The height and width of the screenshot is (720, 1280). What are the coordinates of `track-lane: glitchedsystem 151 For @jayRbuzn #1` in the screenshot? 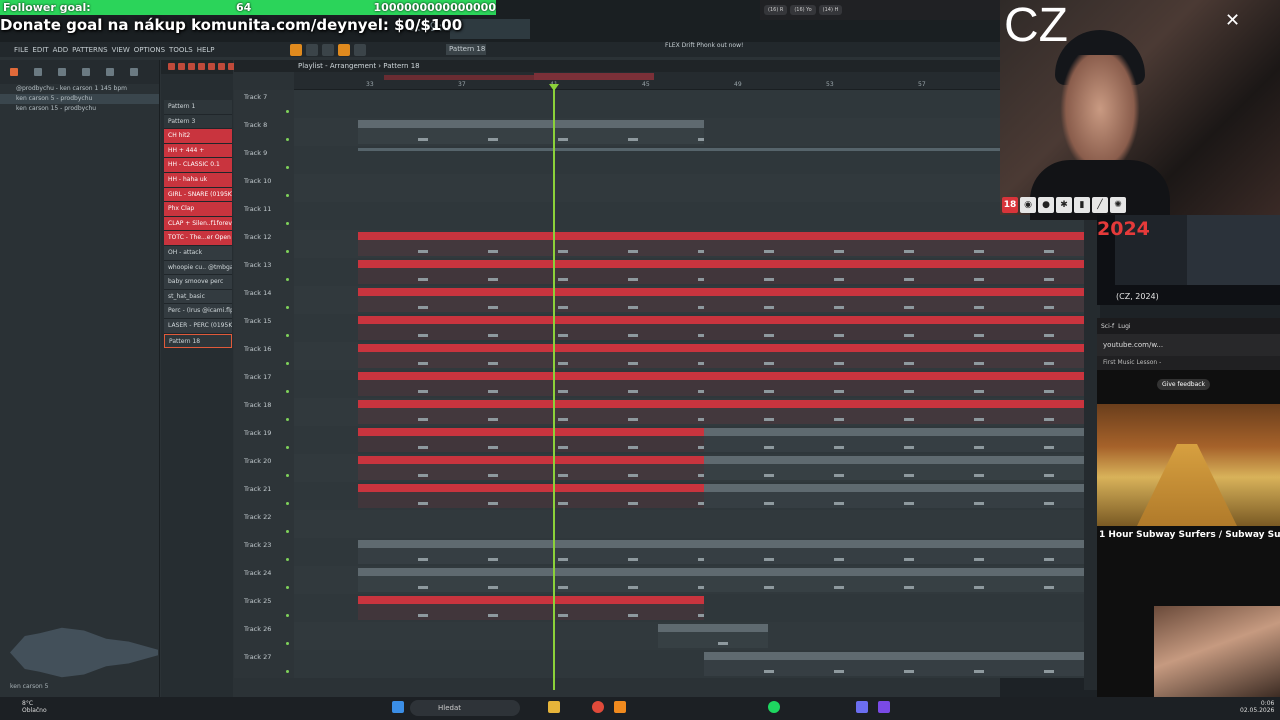 It's located at (689, 132).